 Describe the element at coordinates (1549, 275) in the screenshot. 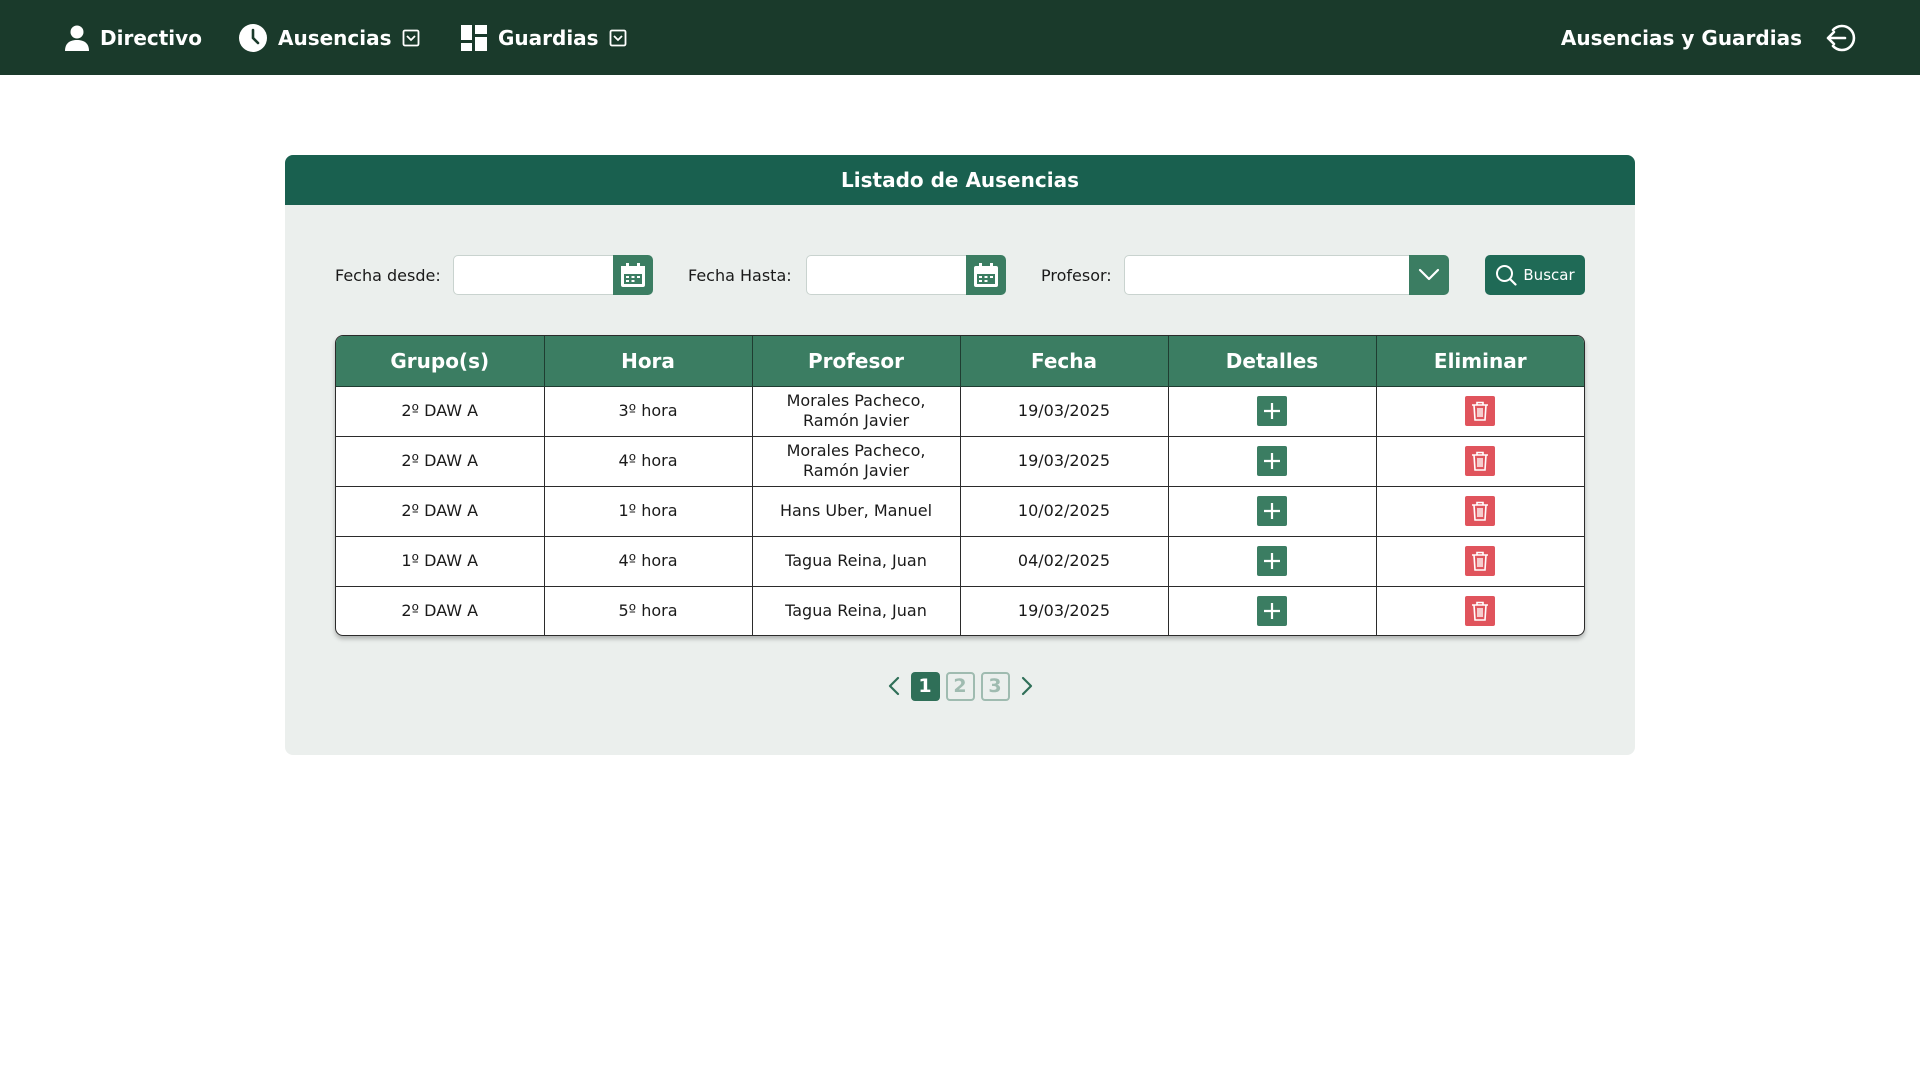

I see `search-button-label: Buscar` at that location.